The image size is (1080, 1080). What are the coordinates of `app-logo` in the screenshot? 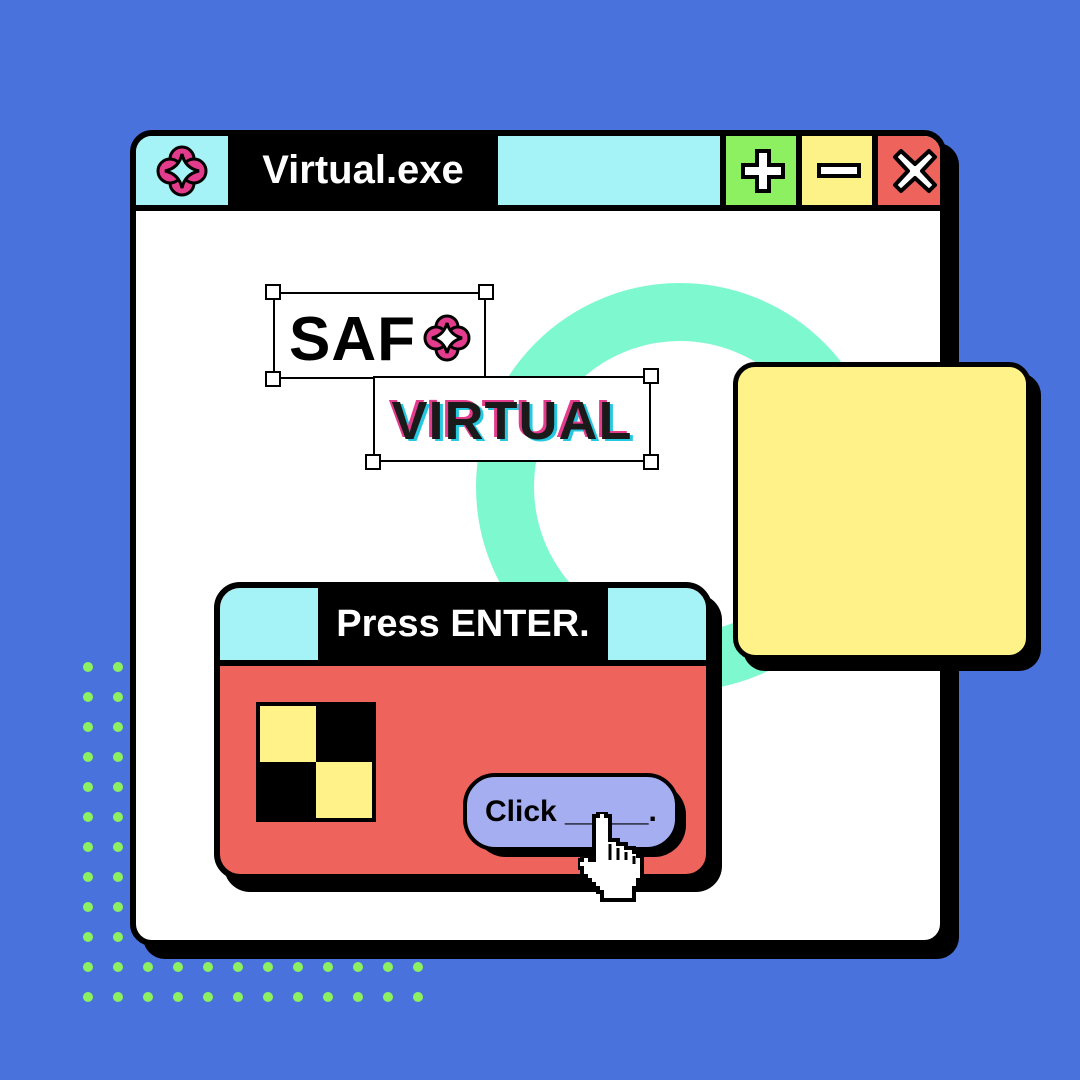 It's located at (182, 170).